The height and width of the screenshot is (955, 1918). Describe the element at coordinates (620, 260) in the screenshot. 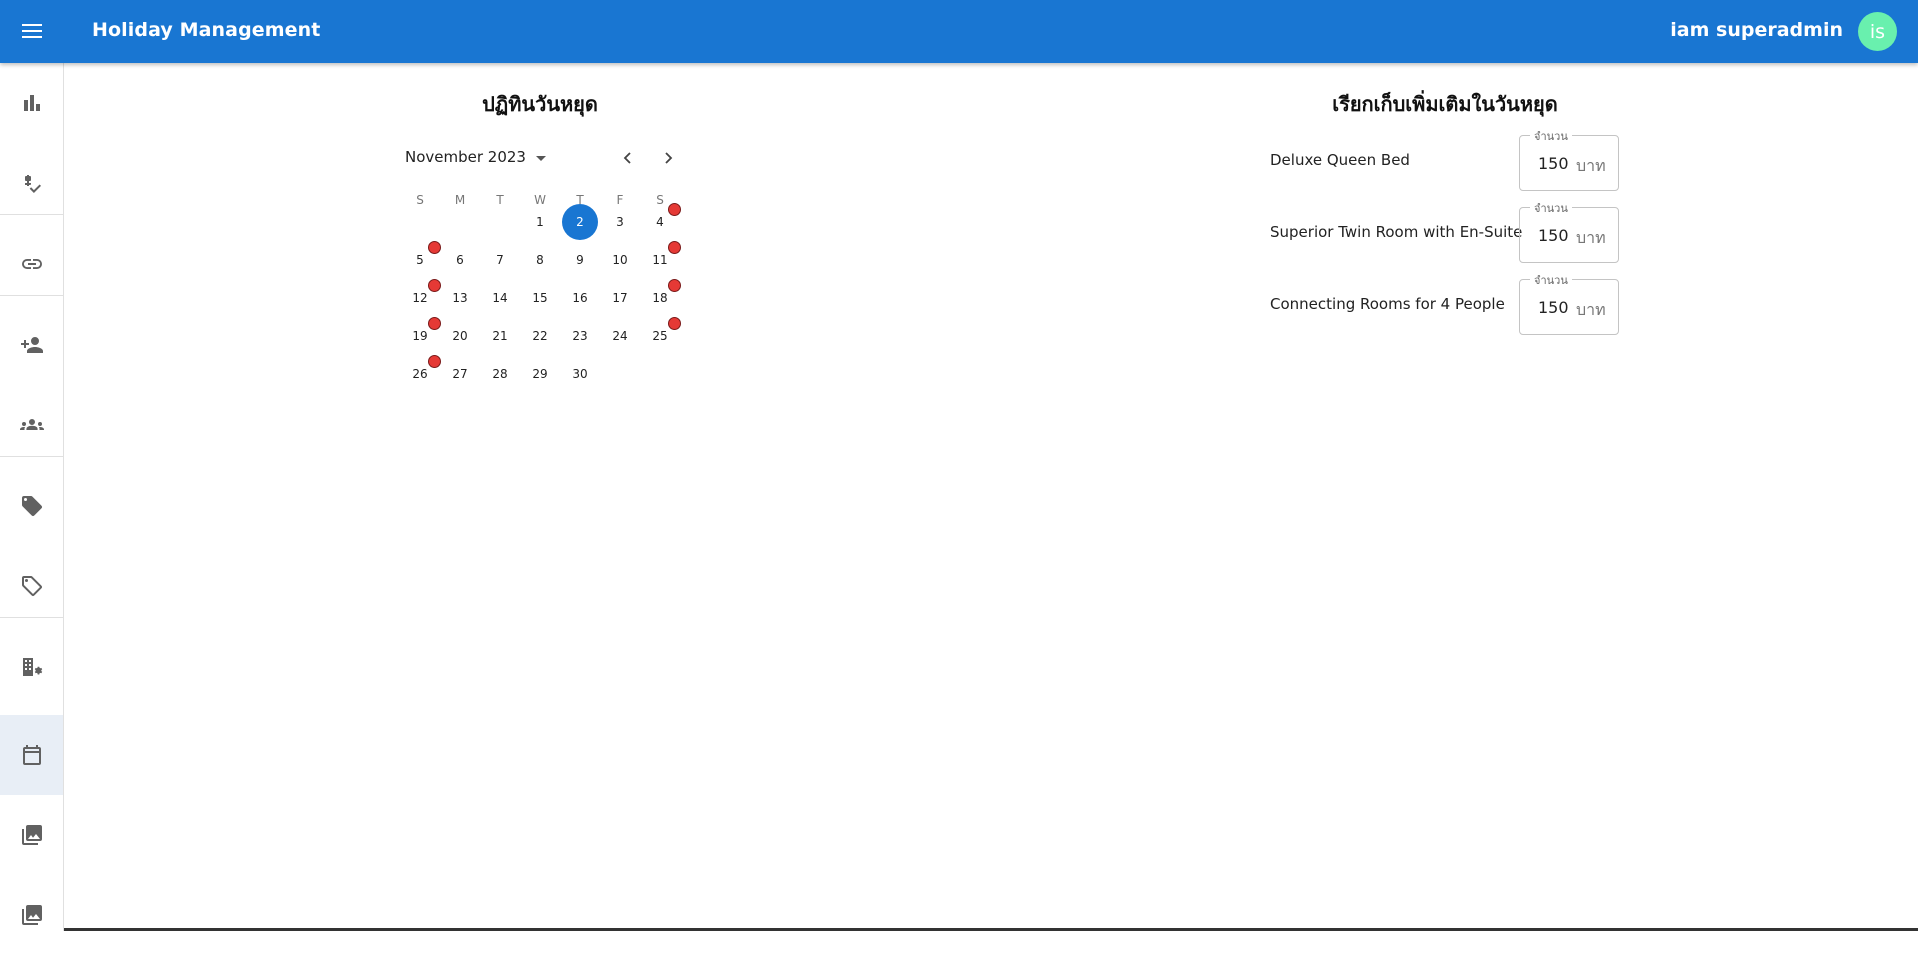

I see `calendar-day: 10` at that location.